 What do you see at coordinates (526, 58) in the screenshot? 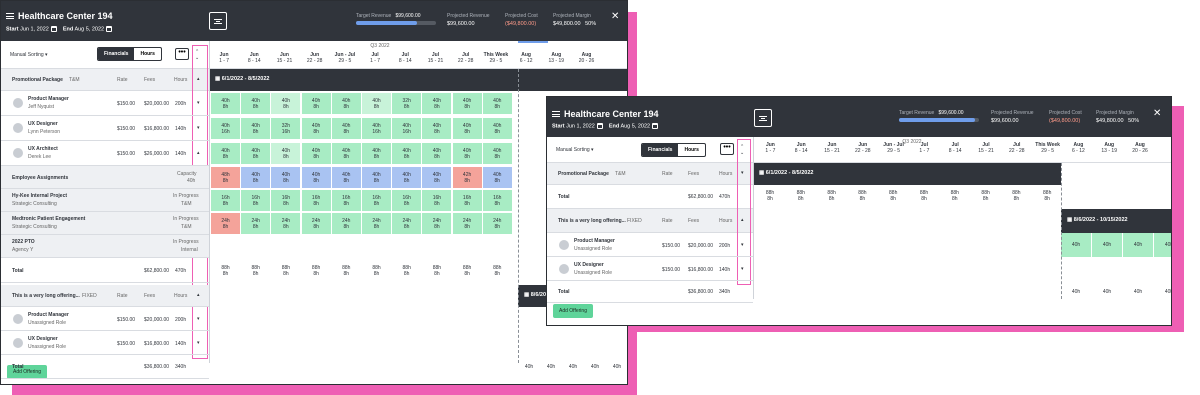
I see `week-column-header: Aug 6 - 12` at bounding box center [526, 58].